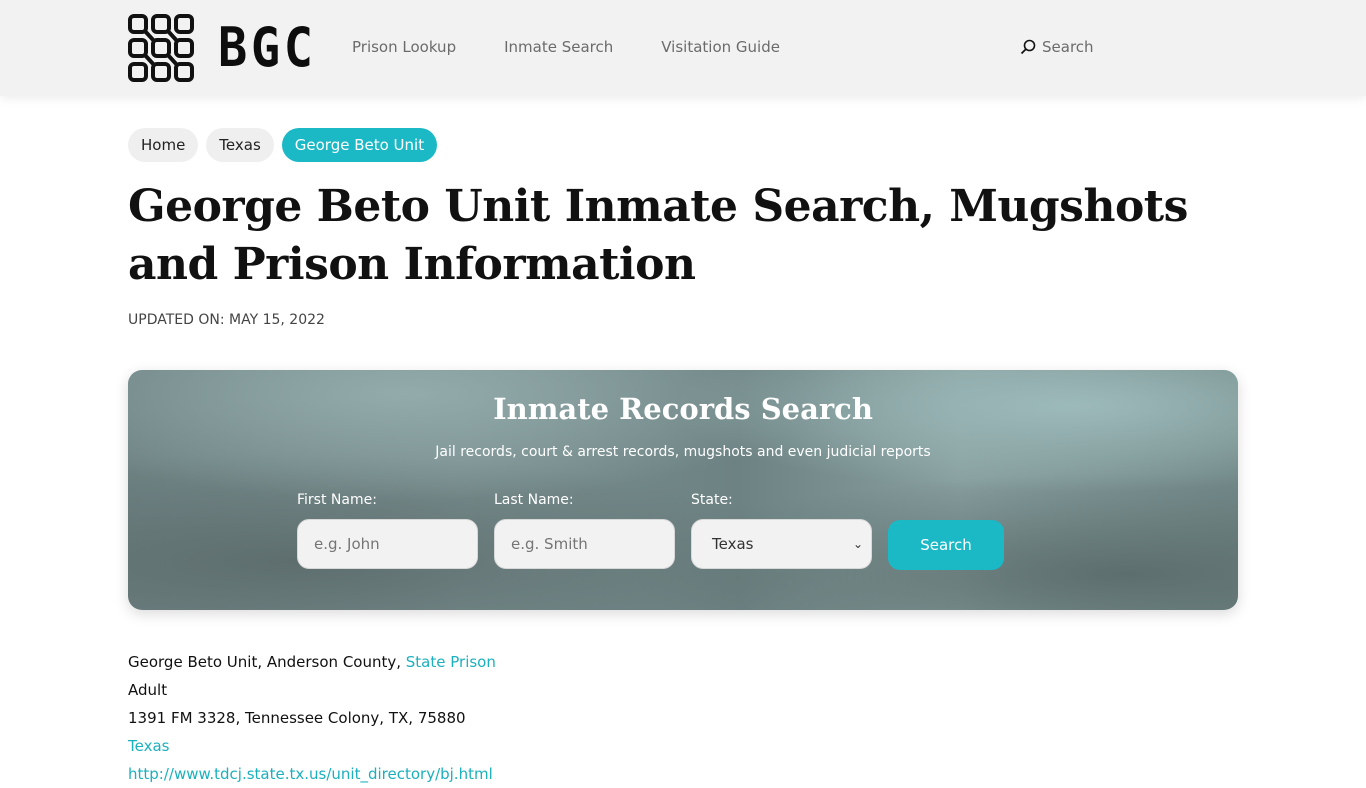 This screenshot has width=1366, height=788. What do you see at coordinates (1028, 47) in the screenshot?
I see `search-icon` at bounding box center [1028, 47].